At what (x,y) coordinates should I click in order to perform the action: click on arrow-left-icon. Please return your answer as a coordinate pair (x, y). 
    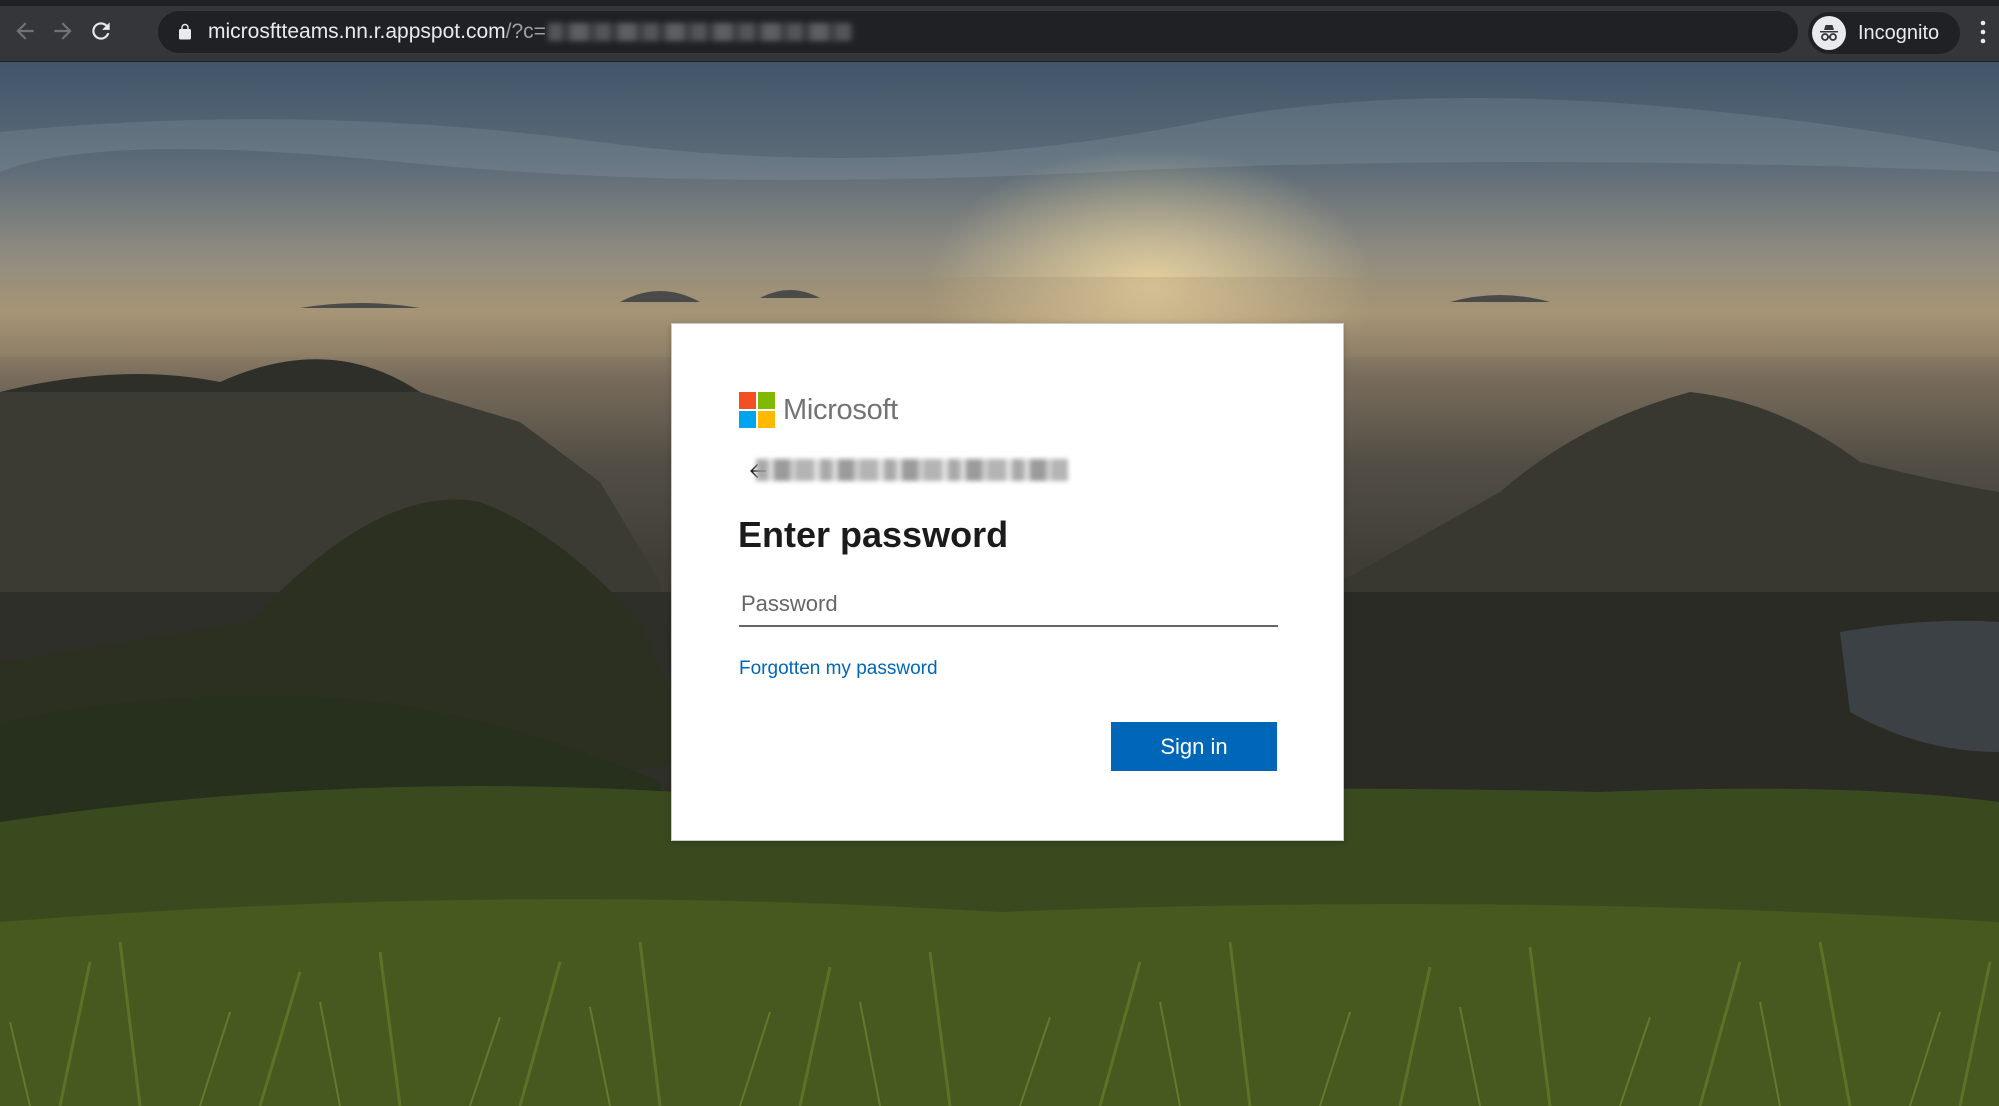
    Looking at the image, I should click on (25, 30).